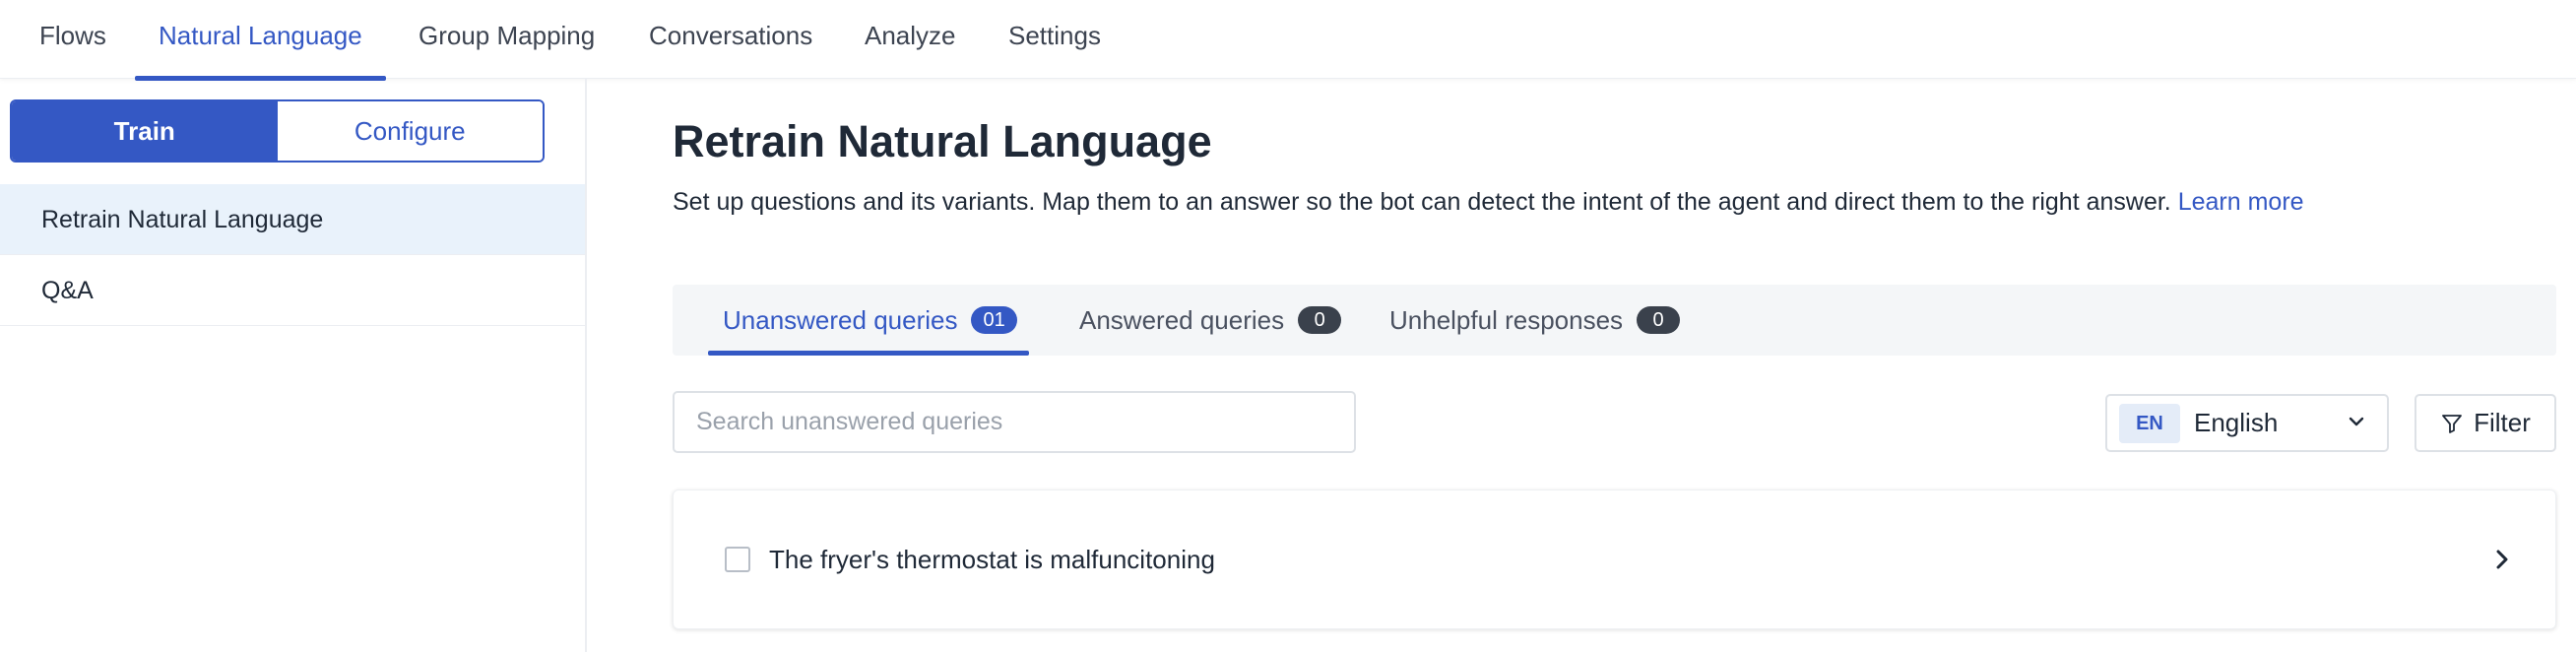  What do you see at coordinates (2452, 423) in the screenshot?
I see `filter-icon` at bounding box center [2452, 423].